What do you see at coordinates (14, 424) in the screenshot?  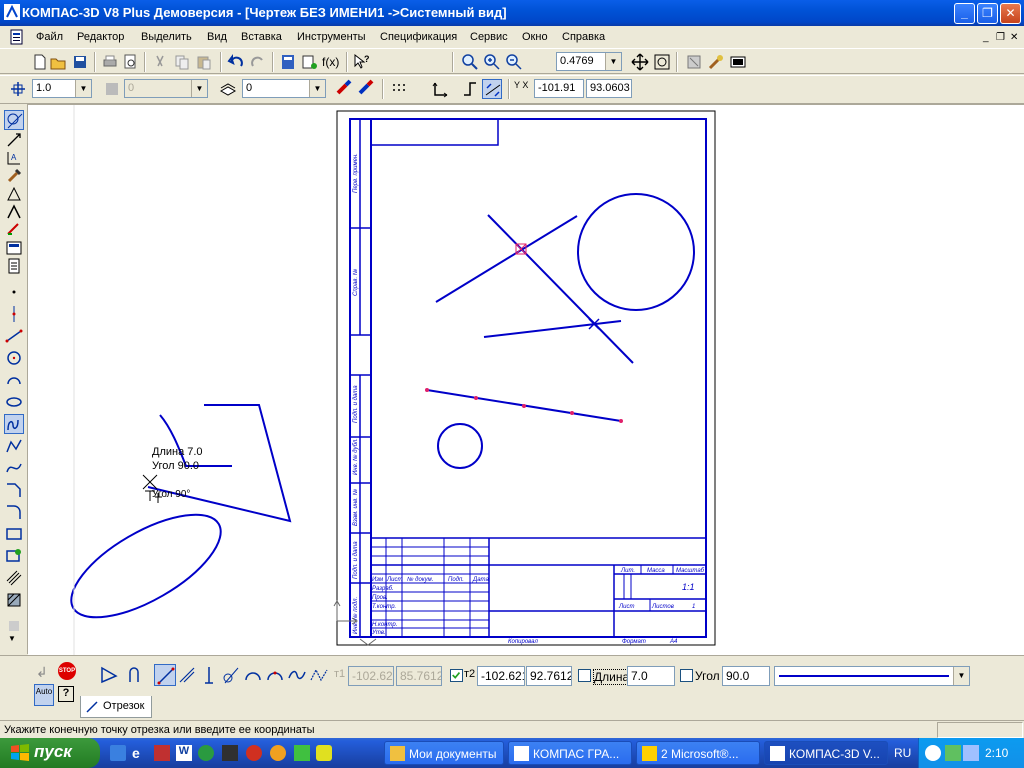 I see `continuous-input-icon` at bounding box center [14, 424].